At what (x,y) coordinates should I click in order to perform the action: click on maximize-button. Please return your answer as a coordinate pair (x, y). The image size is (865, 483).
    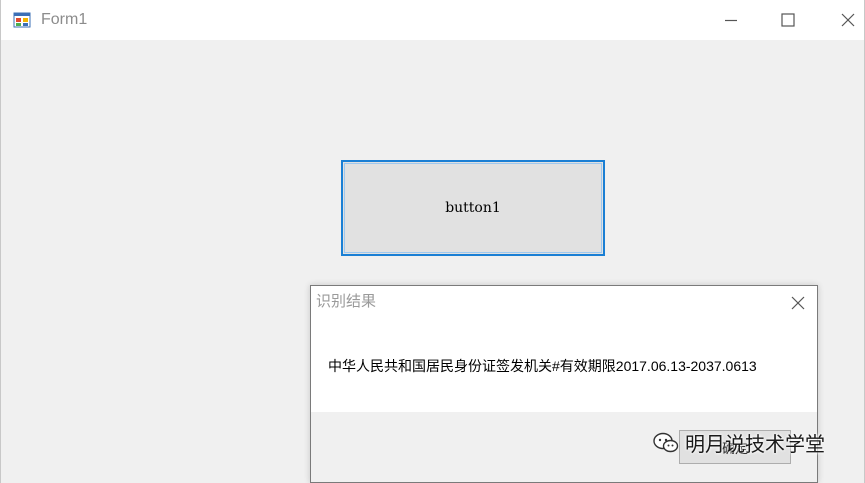
    Looking at the image, I should click on (788, 20).